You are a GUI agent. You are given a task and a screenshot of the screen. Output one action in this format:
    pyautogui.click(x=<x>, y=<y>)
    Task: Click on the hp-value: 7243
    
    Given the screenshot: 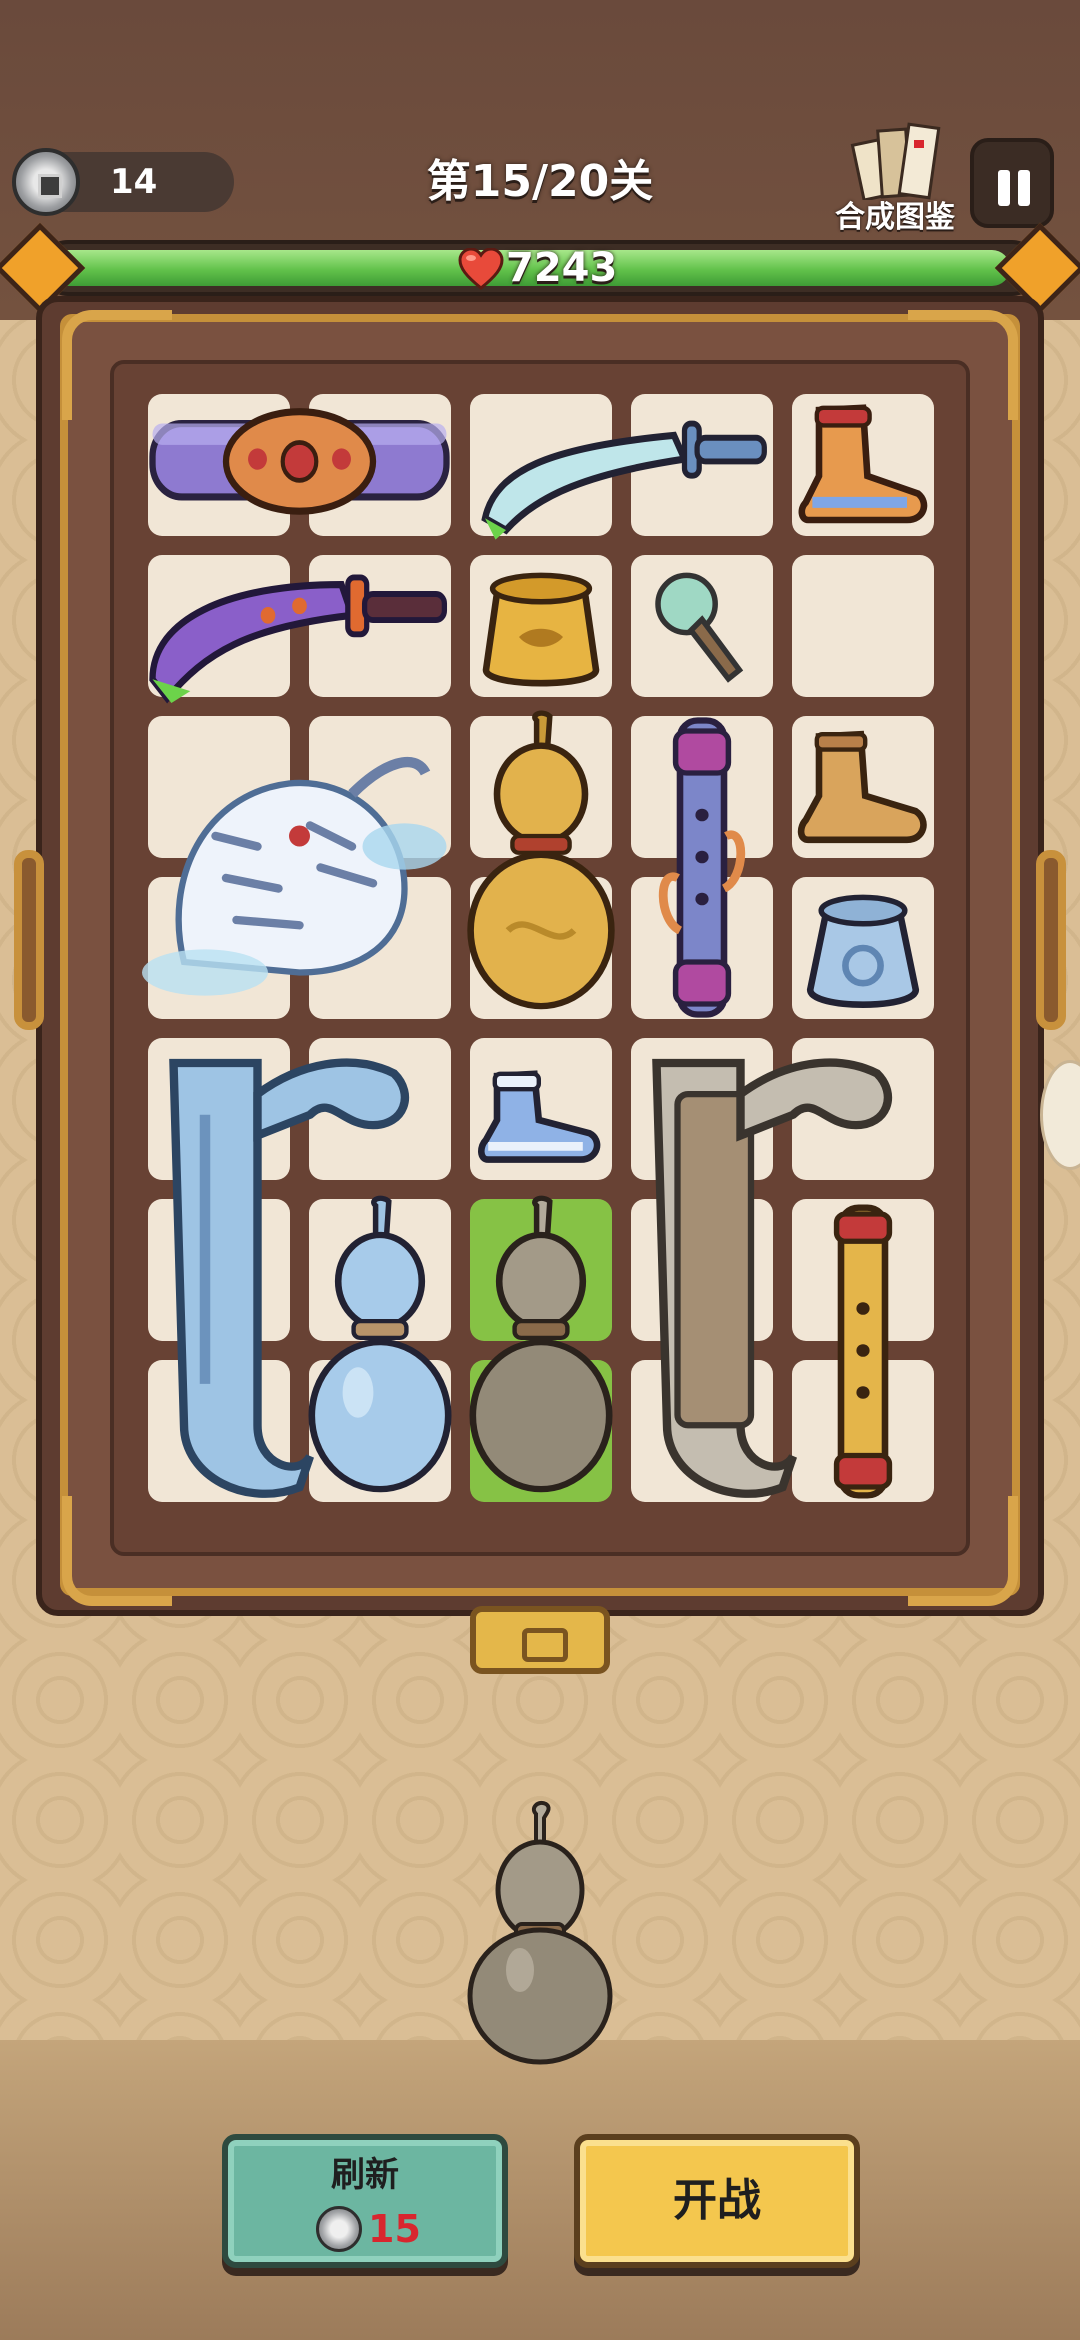 What is the action you would take?
    pyautogui.click(x=562, y=268)
    